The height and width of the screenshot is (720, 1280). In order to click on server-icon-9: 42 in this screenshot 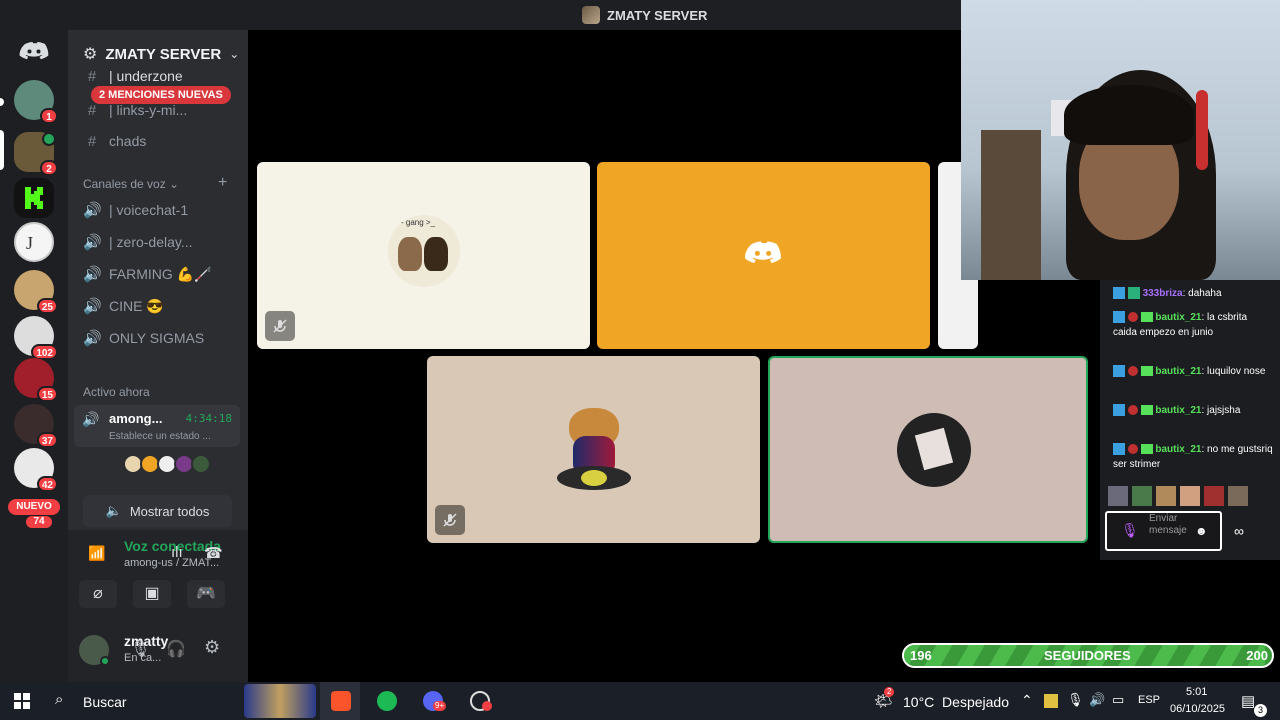, I will do `click(36, 470)`.